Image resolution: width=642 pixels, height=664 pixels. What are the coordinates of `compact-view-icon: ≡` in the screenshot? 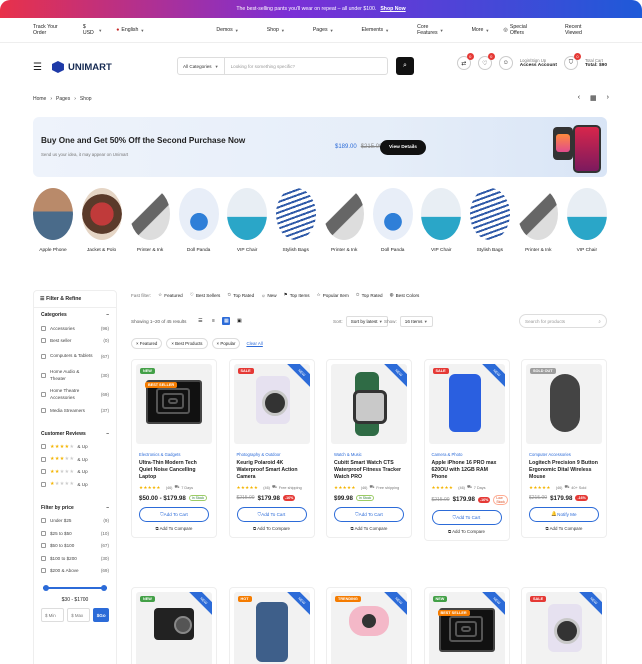 It's located at (213, 321).